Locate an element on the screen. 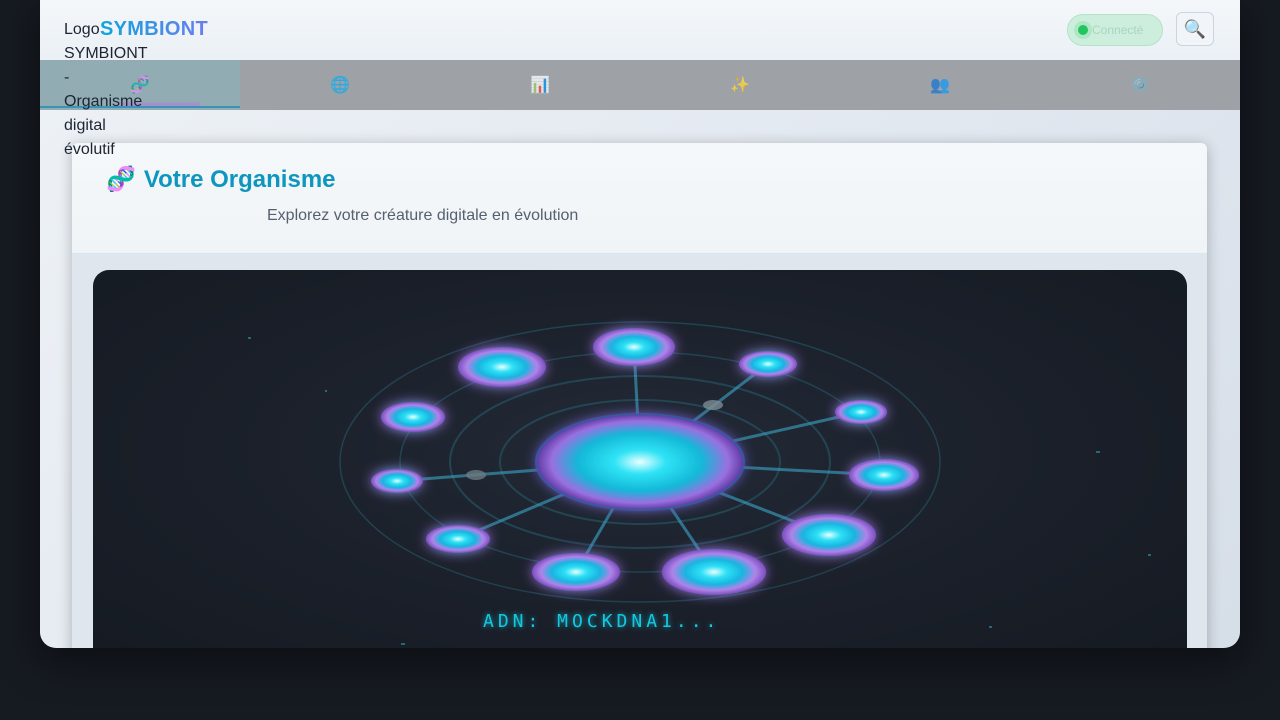 The width and height of the screenshot is (1280, 720). main-nav: 🧬 🌐 📊 ✨ 👥 ⚙️ is located at coordinates (640, 85).